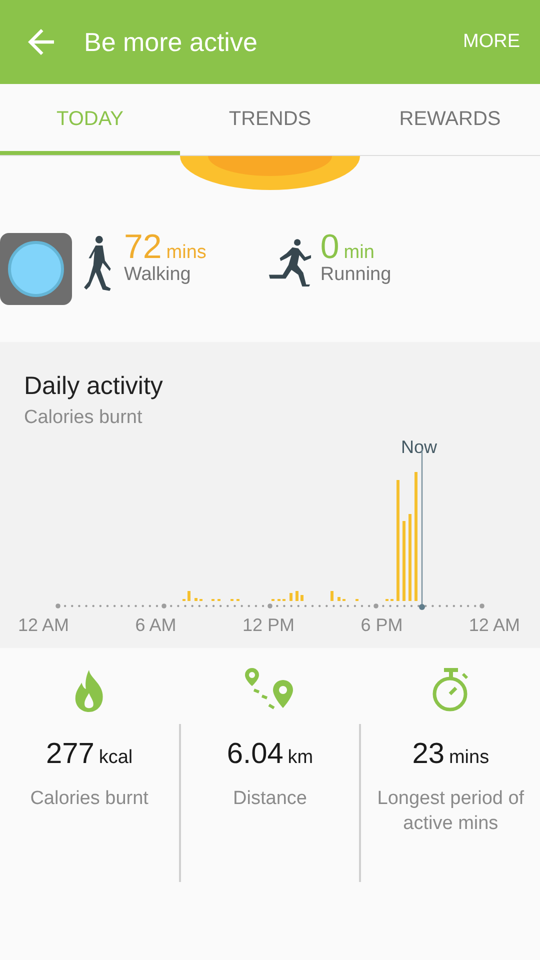 The width and height of the screenshot is (540, 960). What do you see at coordinates (419, 447) in the screenshot?
I see `now-label: Now` at bounding box center [419, 447].